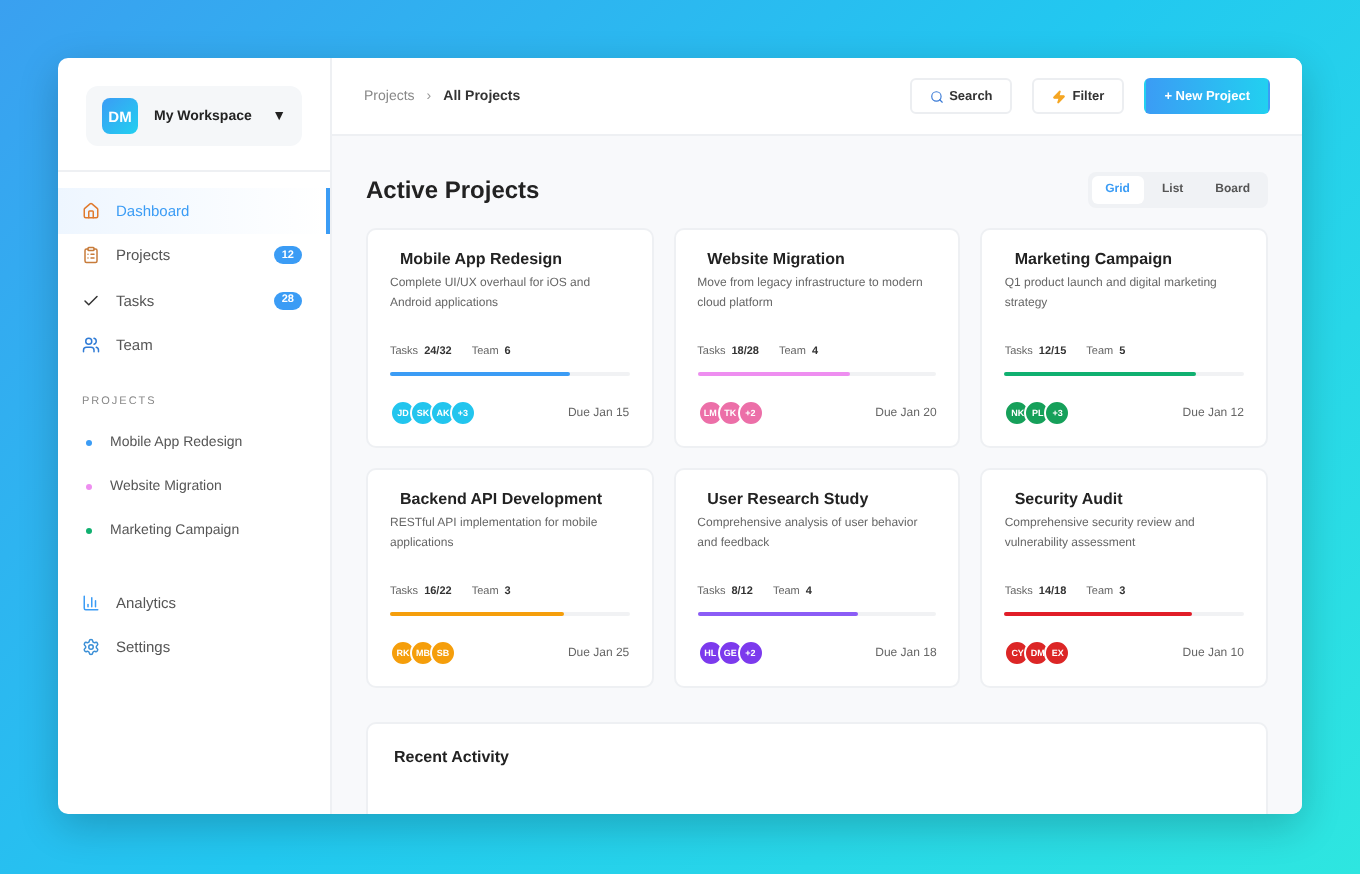 The height and width of the screenshot is (874, 1360). I want to click on panel-title: Recent Activity, so click(452, 757).